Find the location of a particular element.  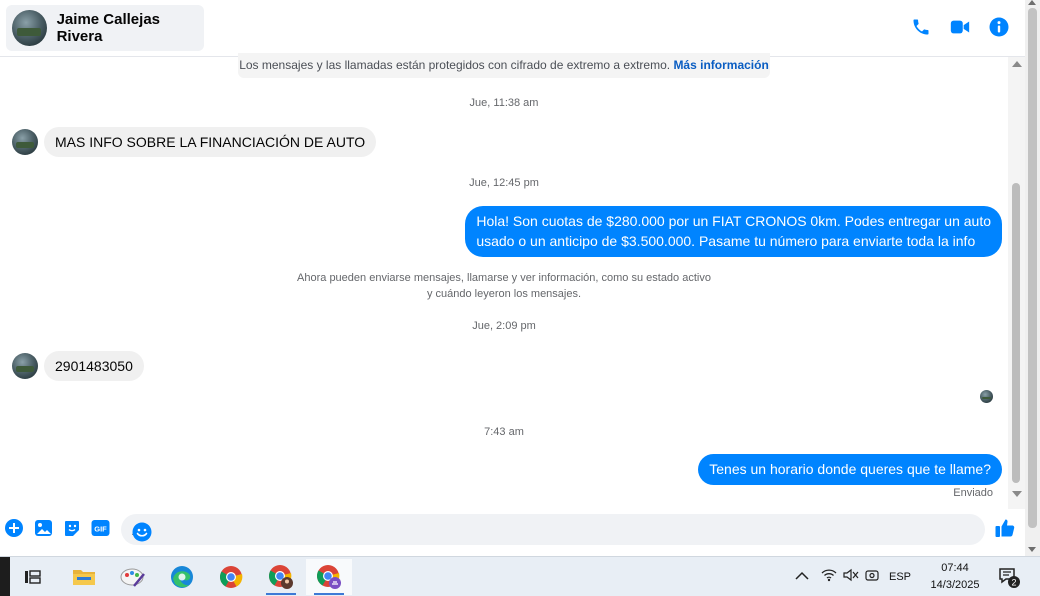

video-call-icon is located at coordinates (960, 27).